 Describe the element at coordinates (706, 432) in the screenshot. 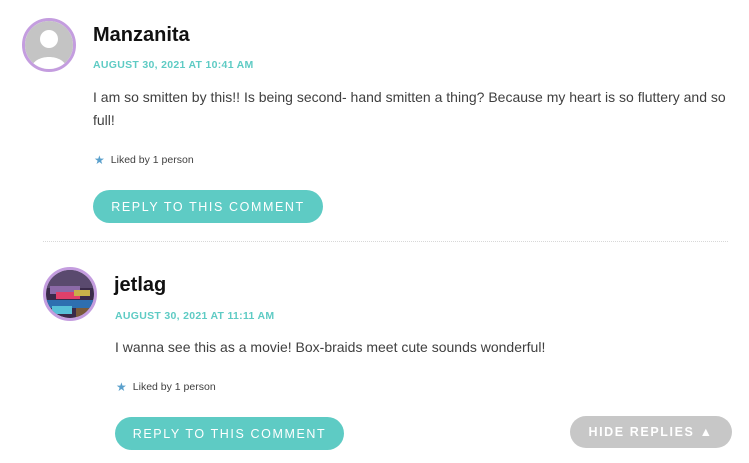

I see `triangle-up-icon: ▲` at that location.